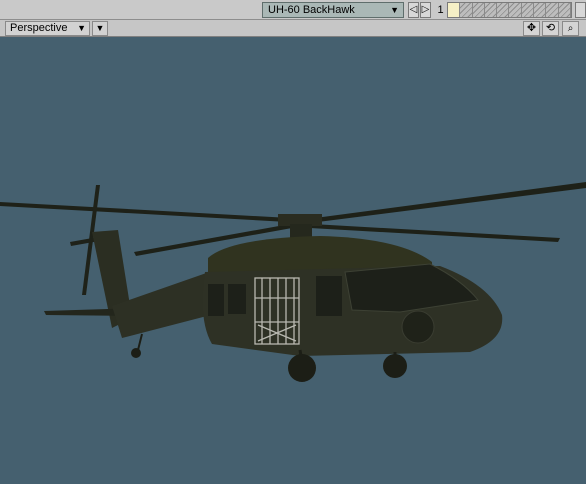 This screenshot has height=484, width=586. I want to click on panel-toggle-button, so click(580, 10).